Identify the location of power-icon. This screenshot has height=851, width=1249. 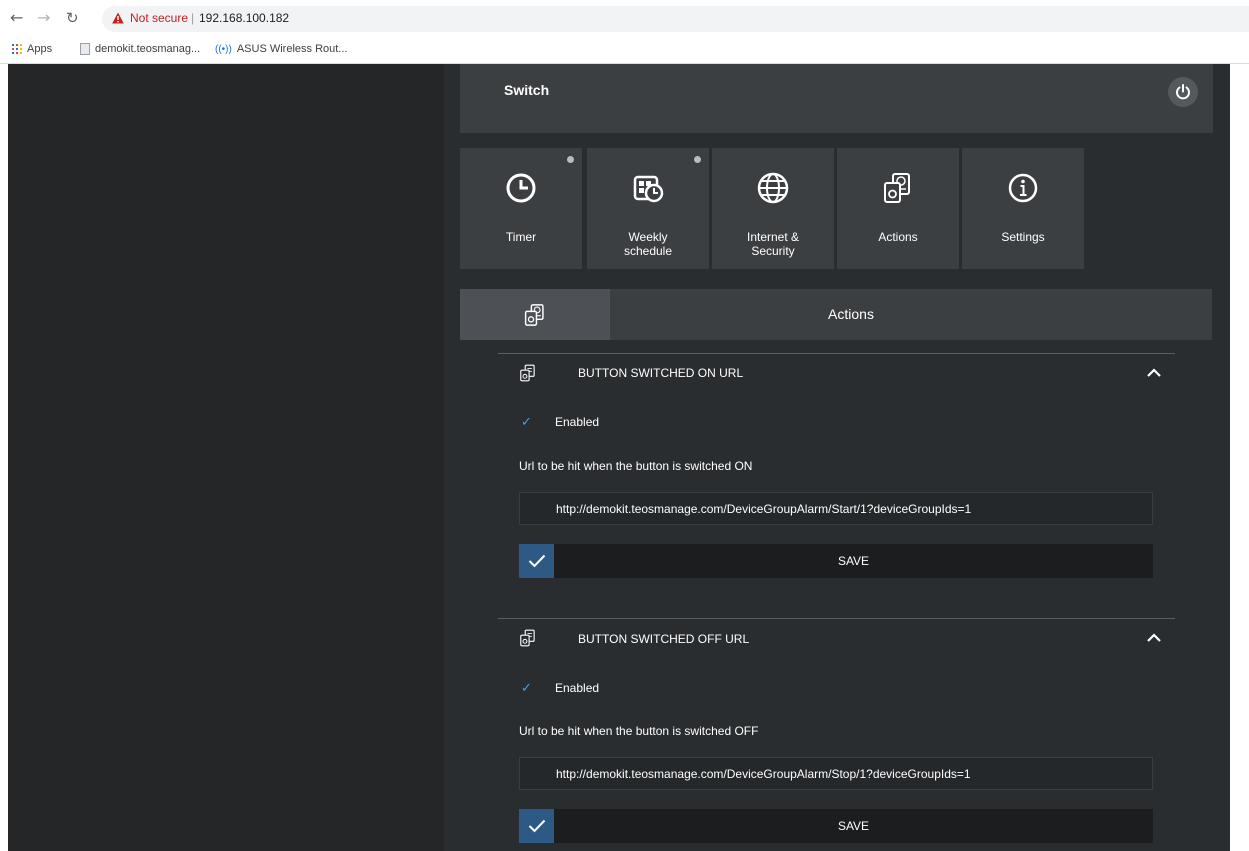
(1183, 92).